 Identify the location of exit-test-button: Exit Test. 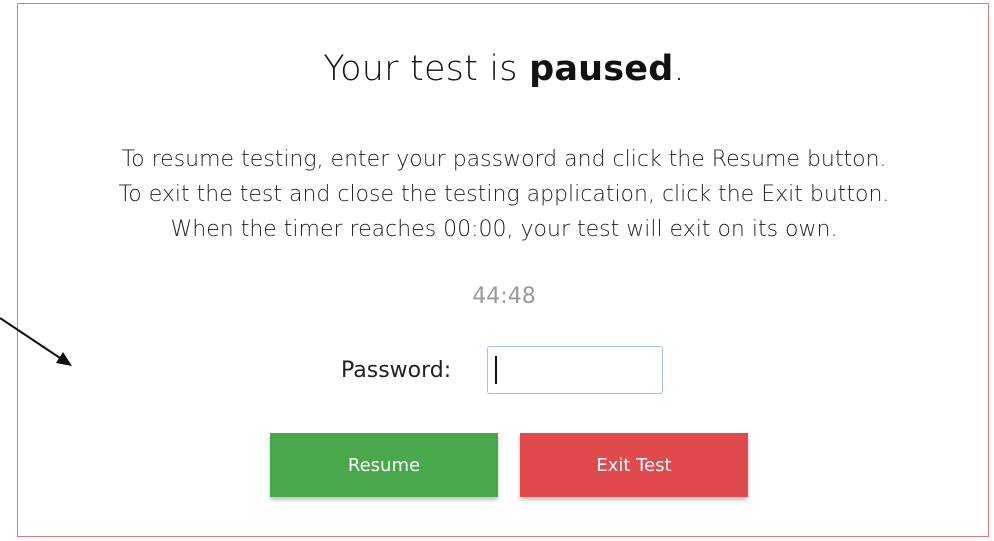
(634, 465).